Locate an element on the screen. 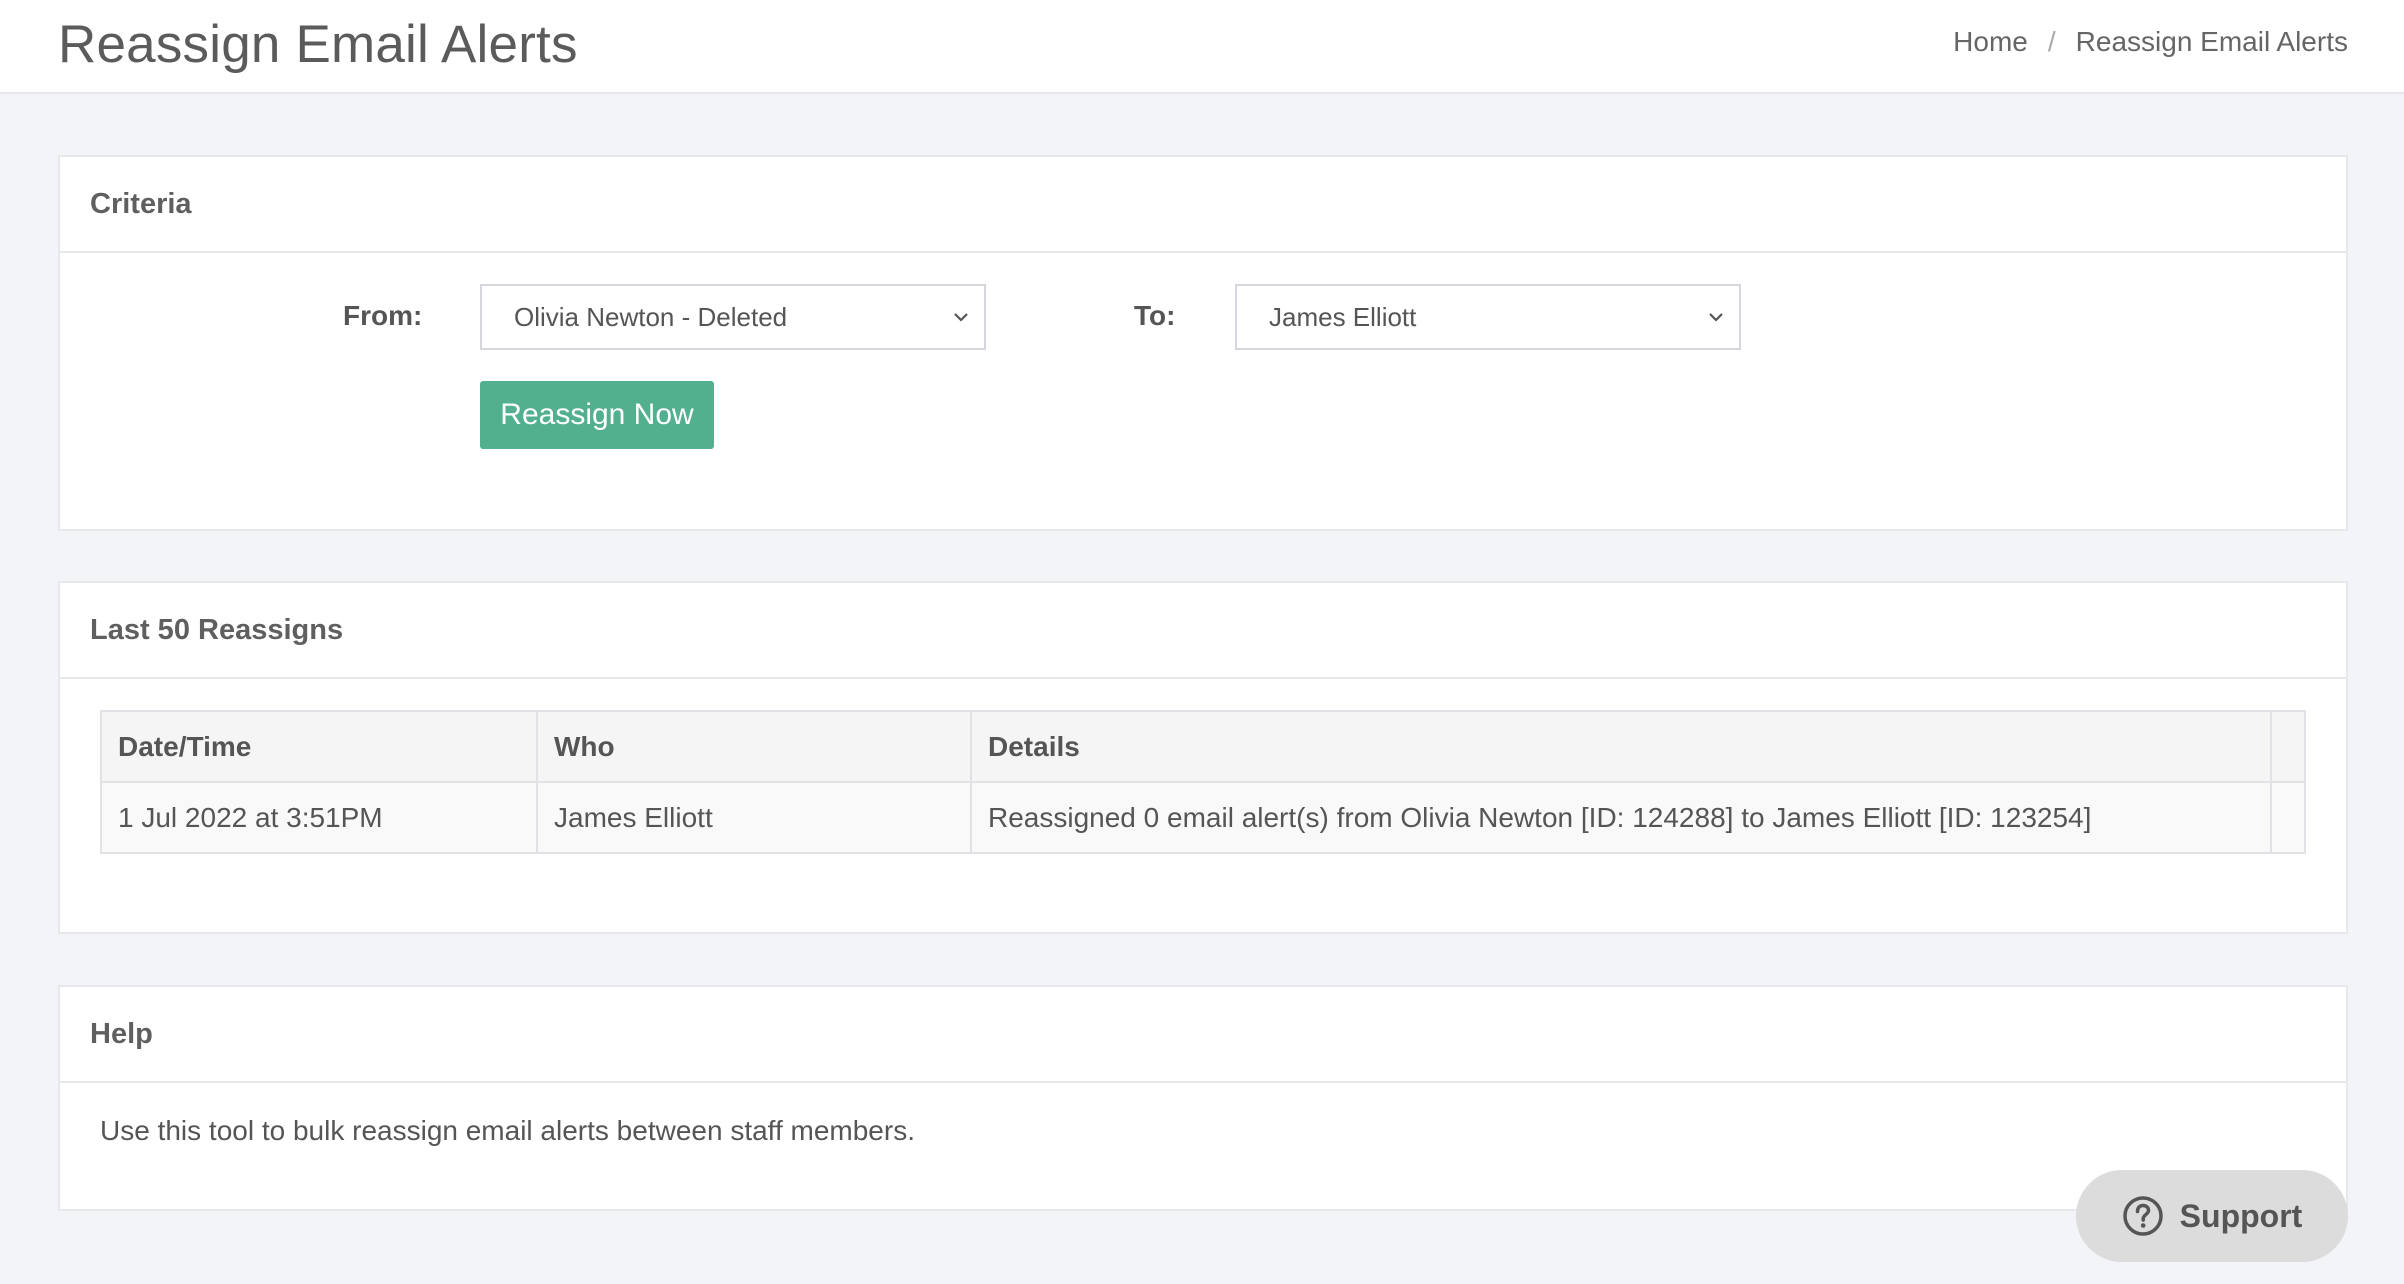 The height and width of the screenshot is (1284, 2404). reassign-now-button: Reassign Now is located at coordinates (597, 415).